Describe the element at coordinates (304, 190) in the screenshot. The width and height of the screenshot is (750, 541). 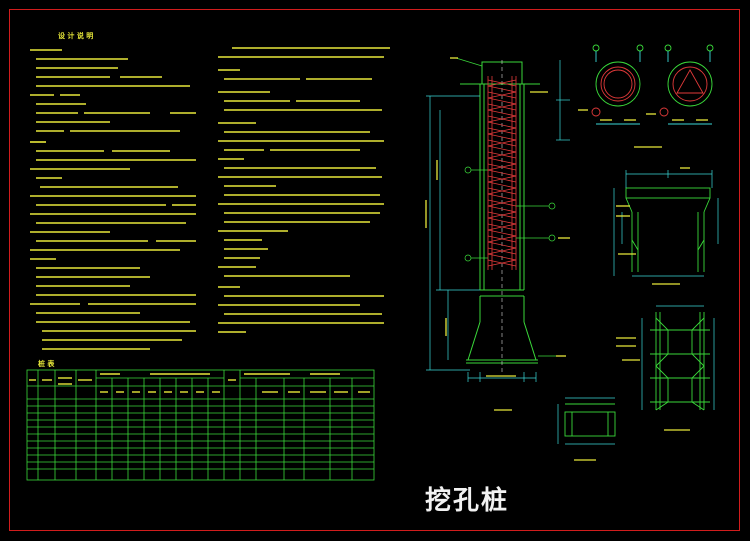
I see `notes-right-column` at that location.